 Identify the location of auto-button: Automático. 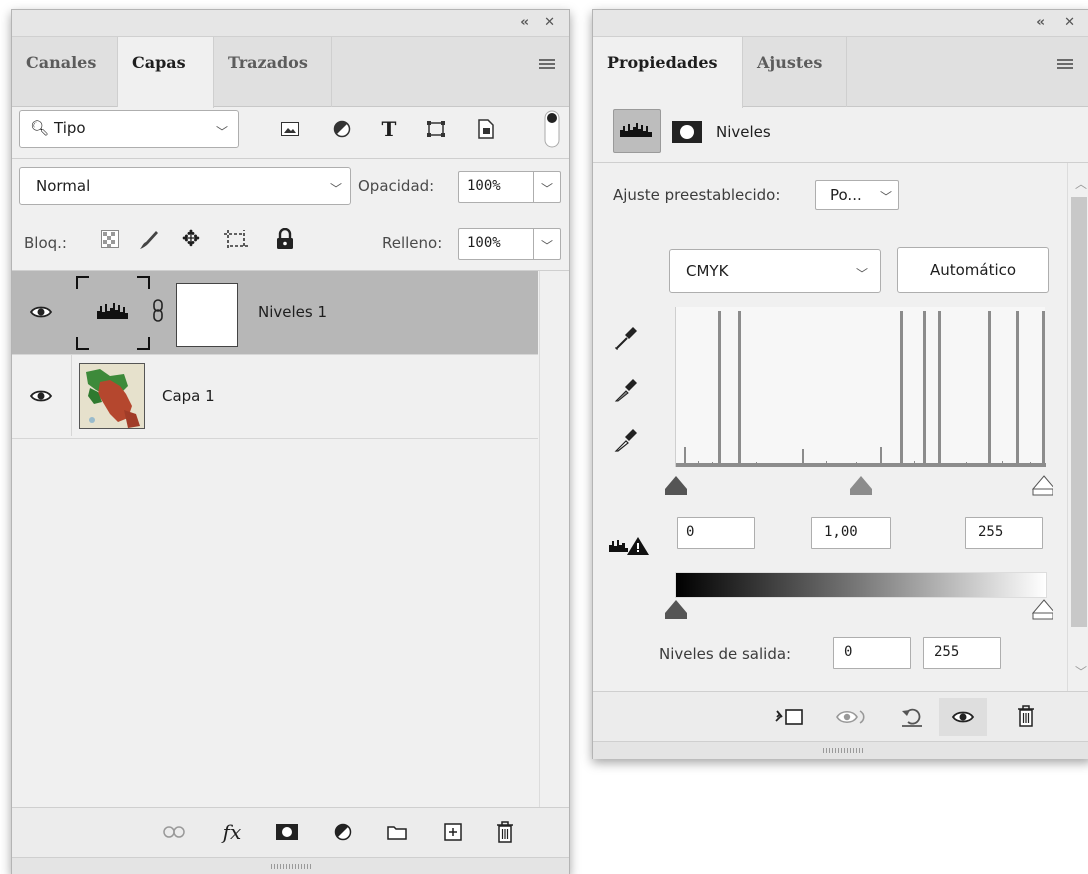
(973, 270).